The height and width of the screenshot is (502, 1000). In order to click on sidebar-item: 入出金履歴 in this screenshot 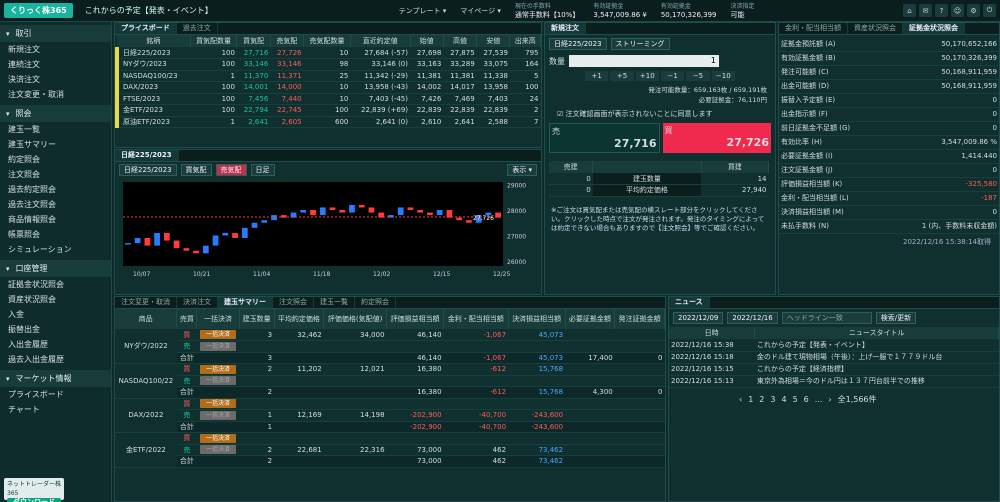, I will do `click(55, 344)`.